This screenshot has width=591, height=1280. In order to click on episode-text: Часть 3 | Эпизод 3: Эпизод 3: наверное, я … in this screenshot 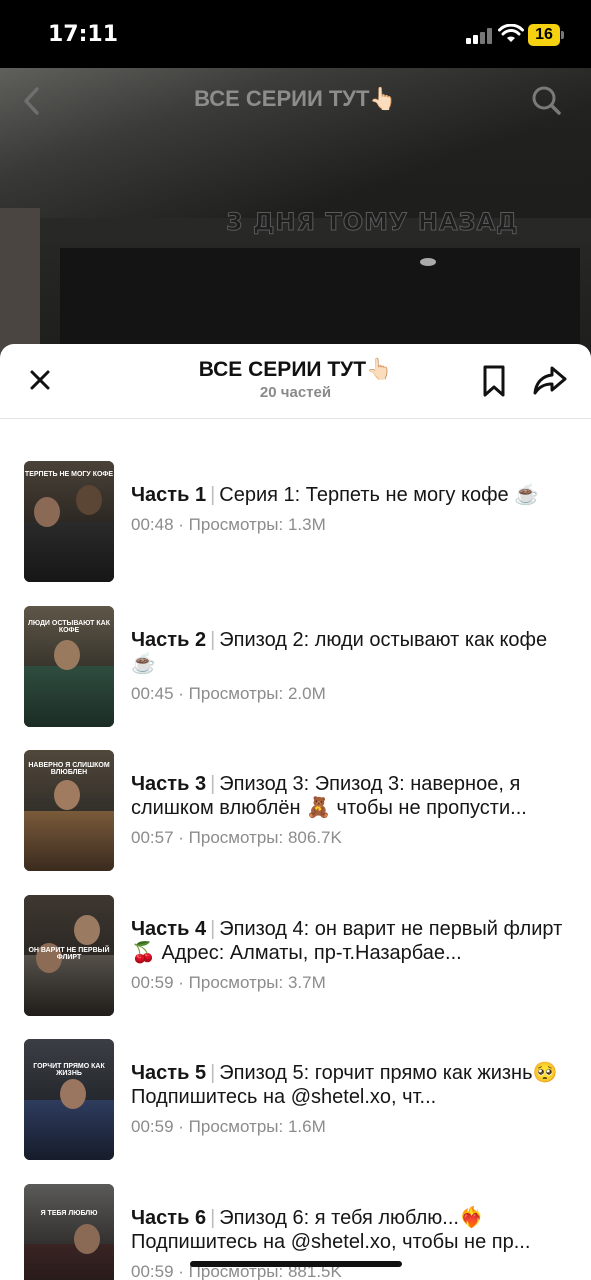, I will do `click(351, 810)`.